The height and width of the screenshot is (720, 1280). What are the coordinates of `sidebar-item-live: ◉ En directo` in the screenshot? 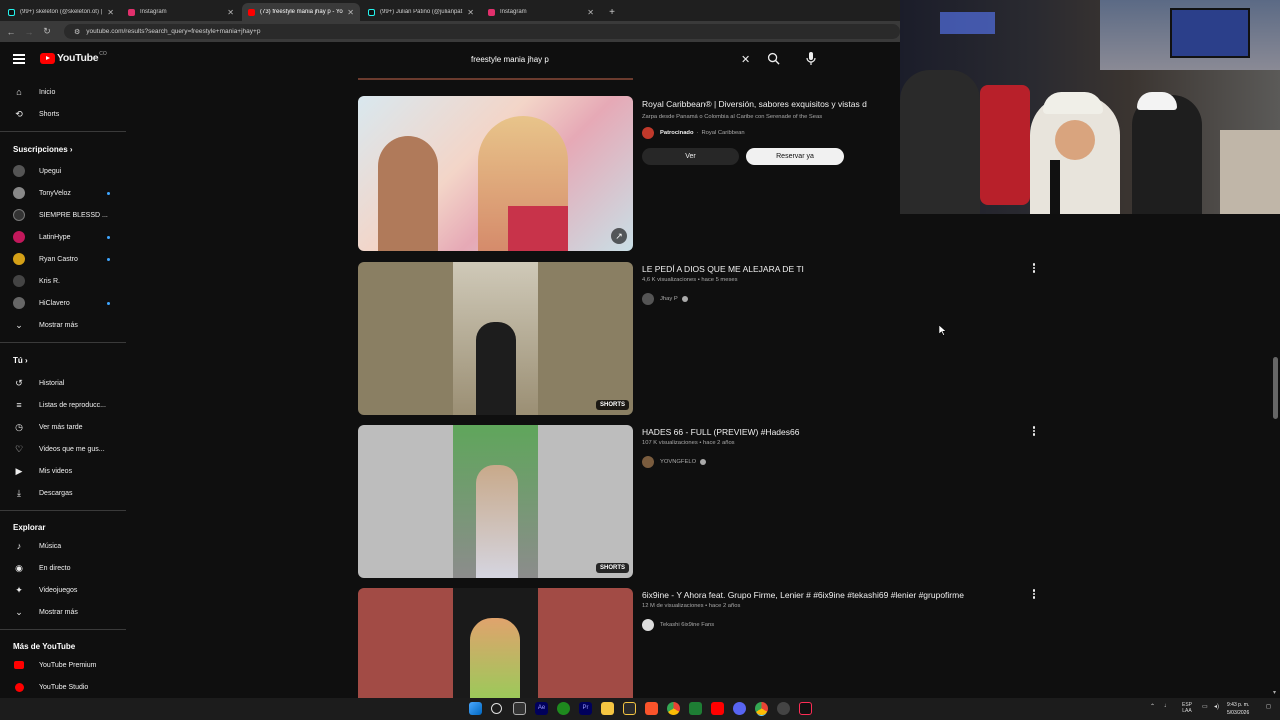 It's located at (64, 568).